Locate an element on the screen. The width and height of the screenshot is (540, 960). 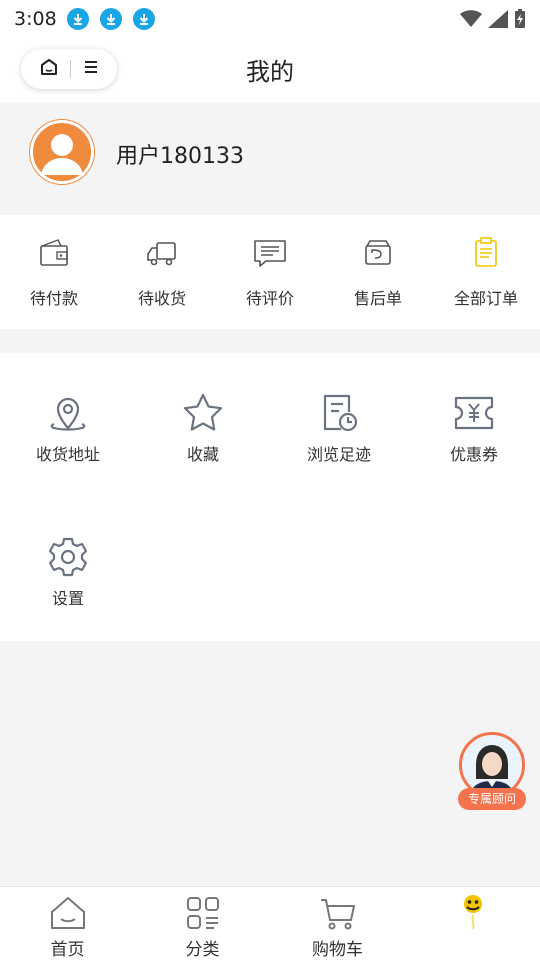
home-icon is located at coordinates (67, 913).